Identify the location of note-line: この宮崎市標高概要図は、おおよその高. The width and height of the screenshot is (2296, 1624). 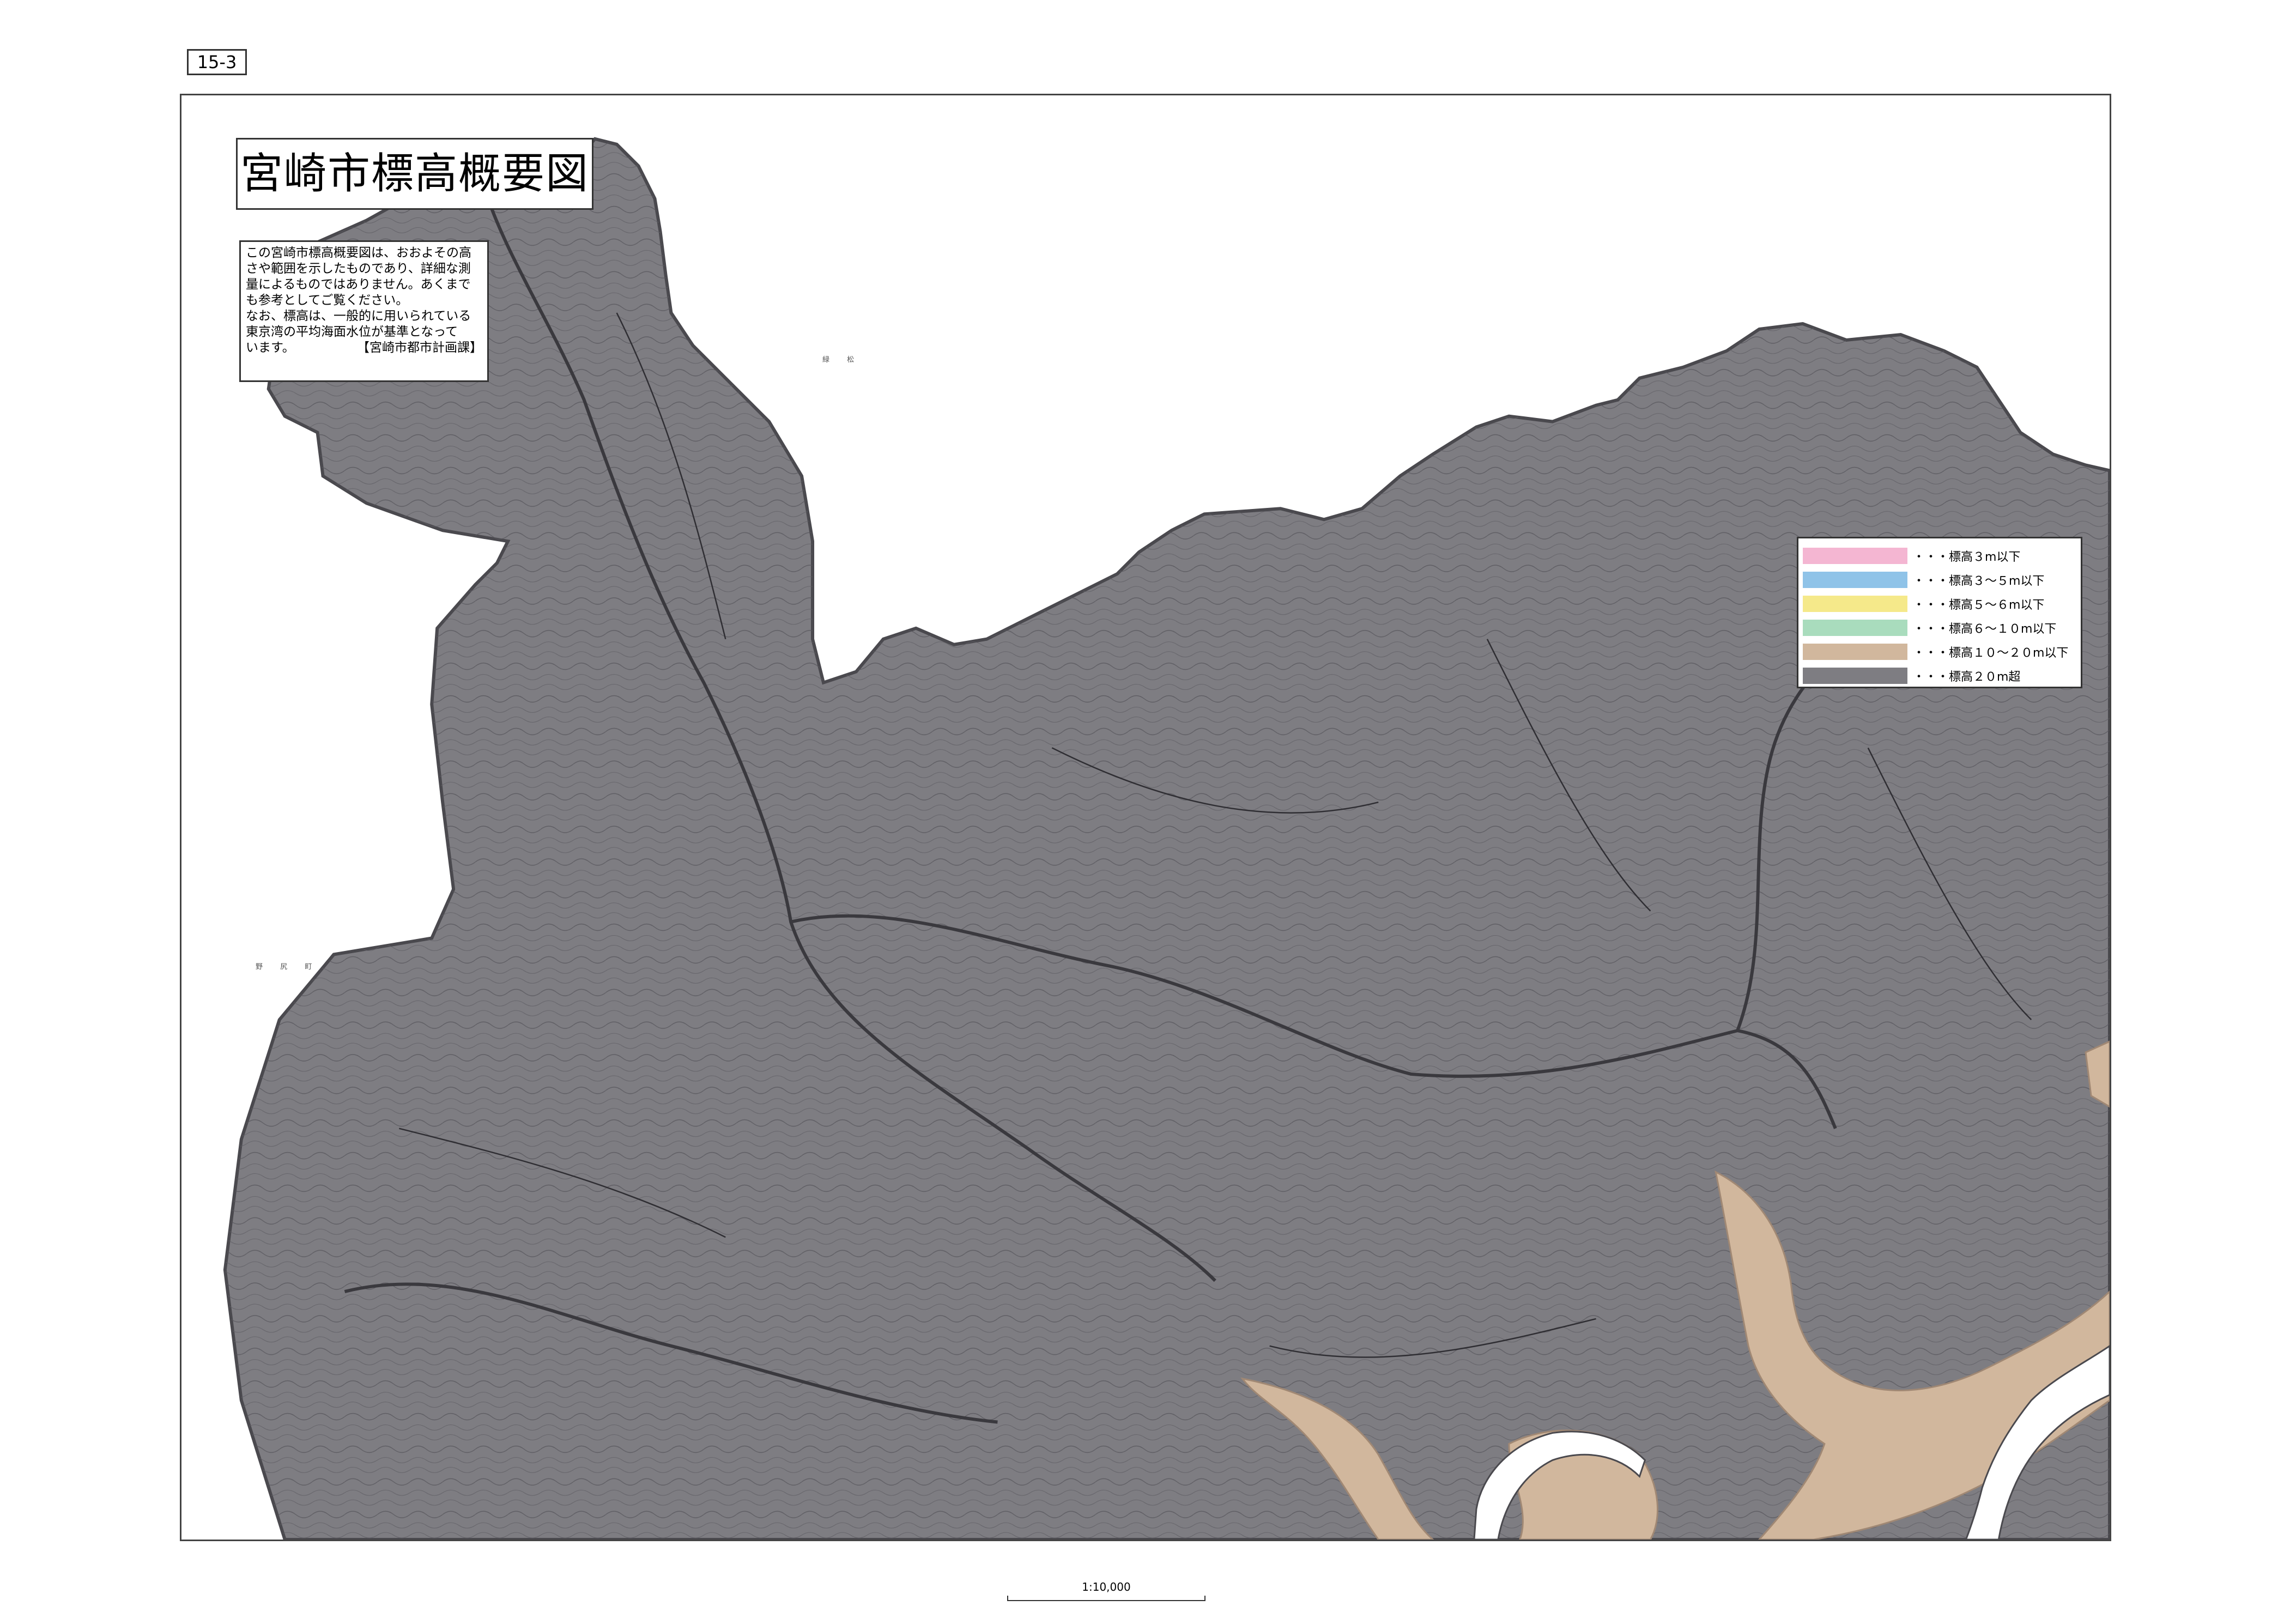
(358, 253).